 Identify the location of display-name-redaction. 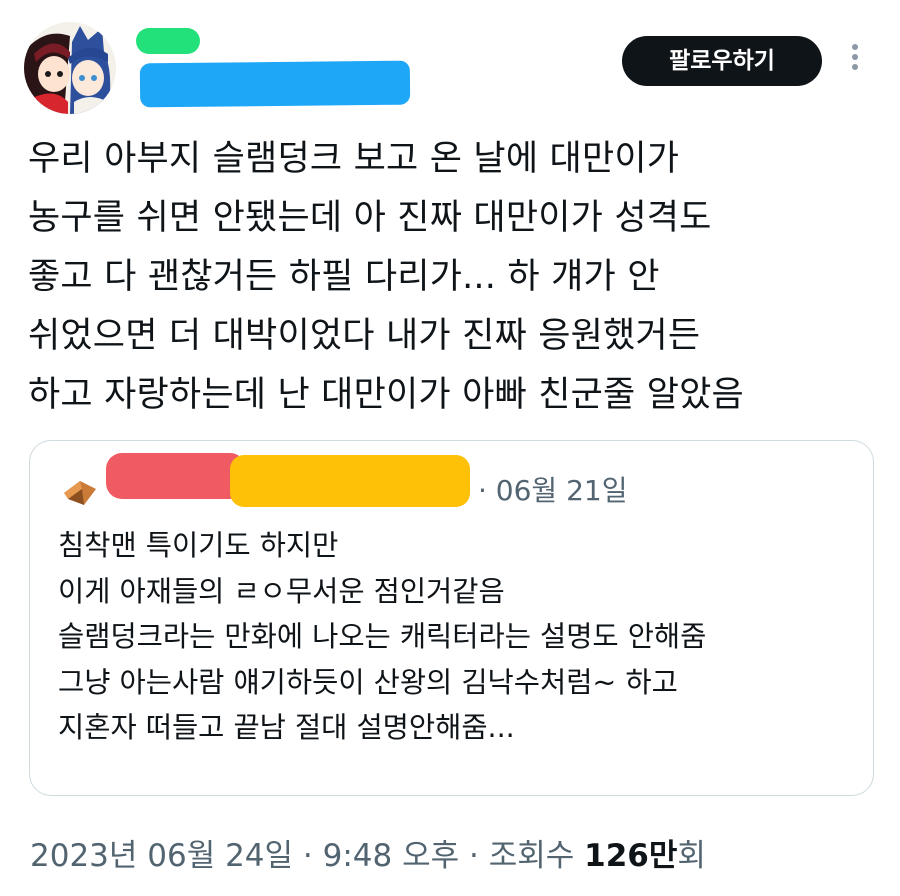
(168, 41).